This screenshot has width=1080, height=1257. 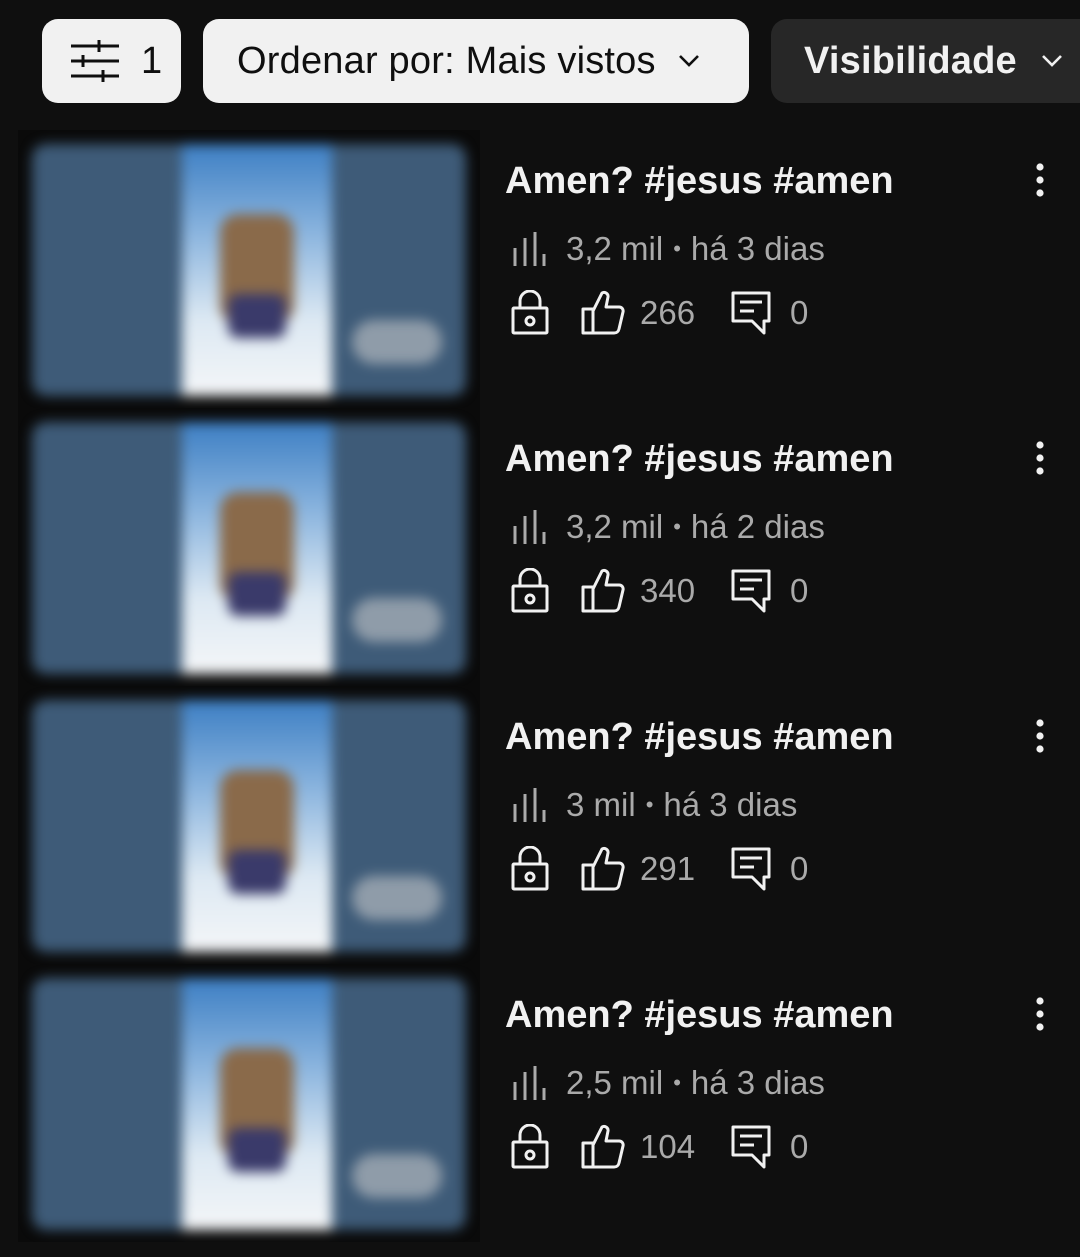 I want to click on views-count: 2,5 mil, so click(x=615, y=1082).